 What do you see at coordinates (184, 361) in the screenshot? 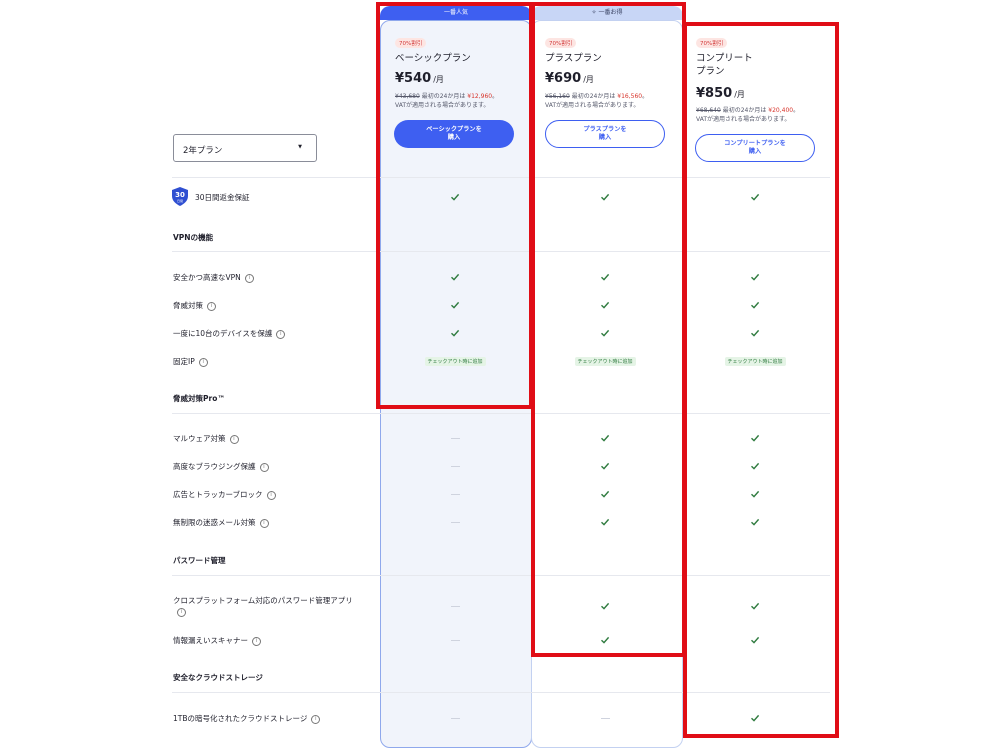
I see `feature-label: 固定IP` at bounding box center [184, 361].